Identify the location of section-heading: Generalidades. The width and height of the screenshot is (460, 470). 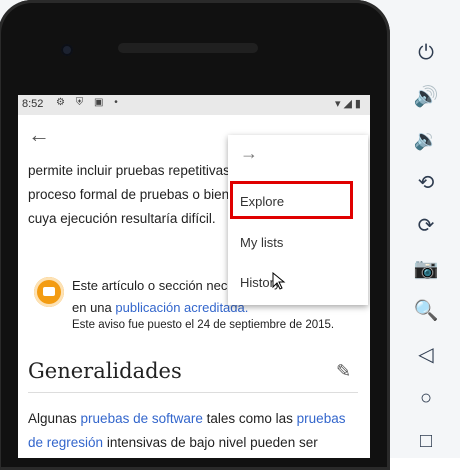
(105, 371).